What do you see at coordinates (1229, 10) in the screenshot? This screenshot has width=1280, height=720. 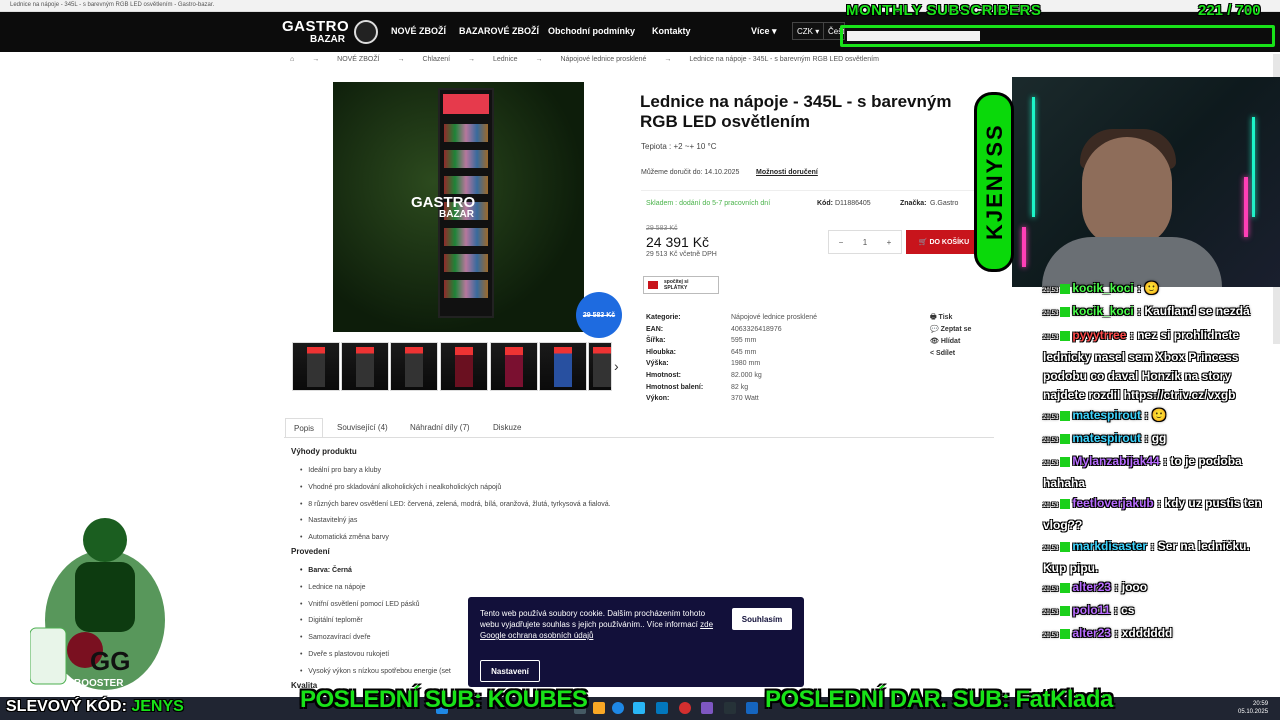 I see `subs-goal-count: 221 / 700` at bounding box center [1229, 10].